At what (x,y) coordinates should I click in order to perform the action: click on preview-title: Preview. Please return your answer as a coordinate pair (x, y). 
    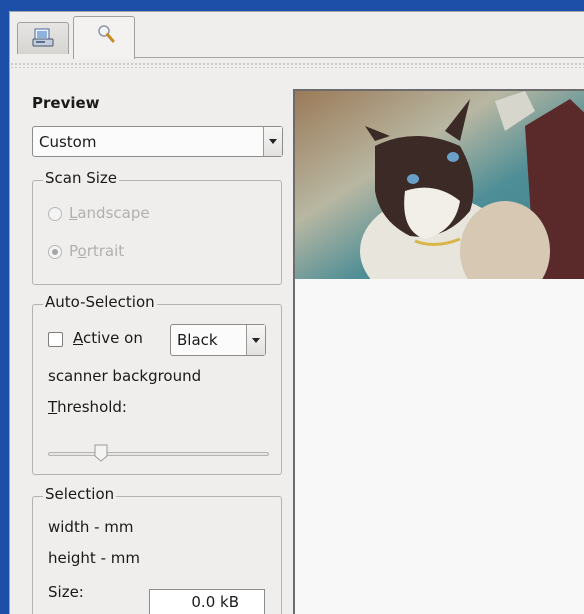
    Looking at the image, I should click on (66, 103).